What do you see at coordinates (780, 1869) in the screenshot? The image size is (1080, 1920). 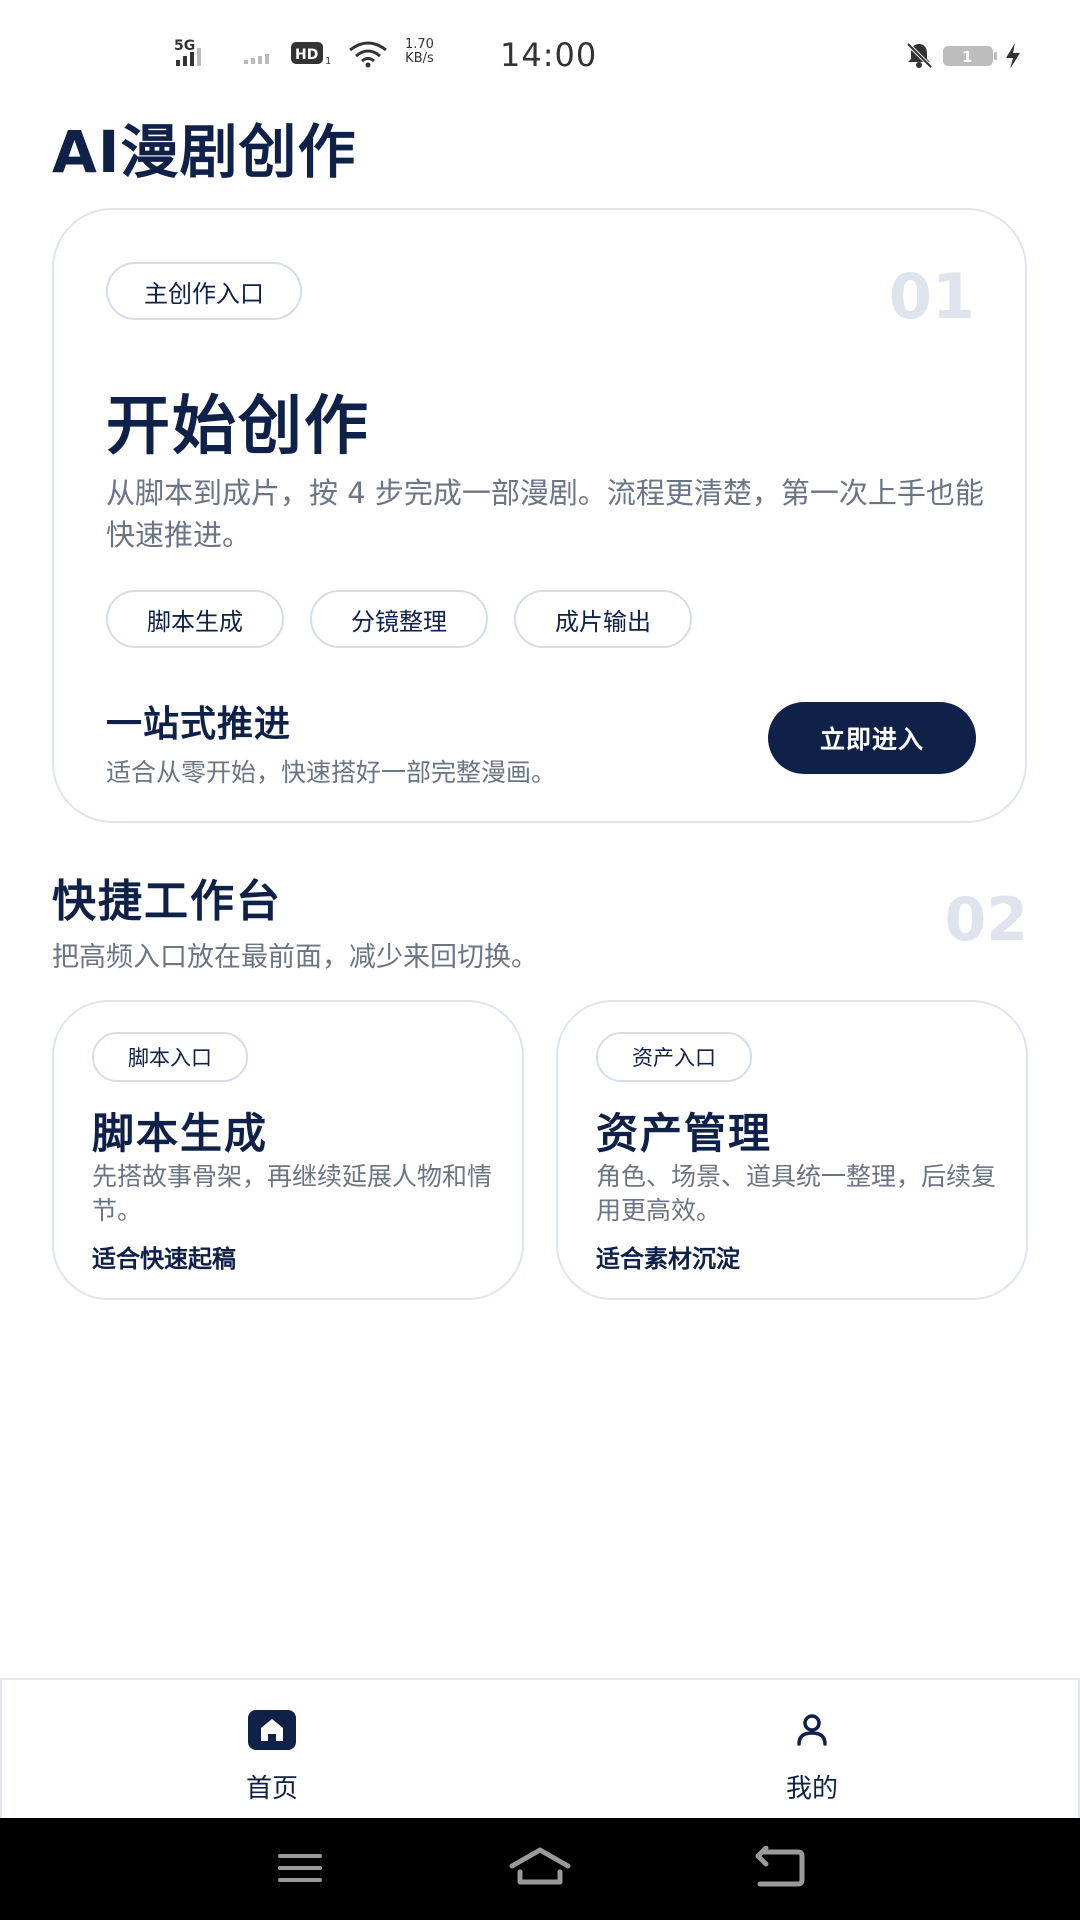 I see `back-icon` at bounding box center [780, 1869].